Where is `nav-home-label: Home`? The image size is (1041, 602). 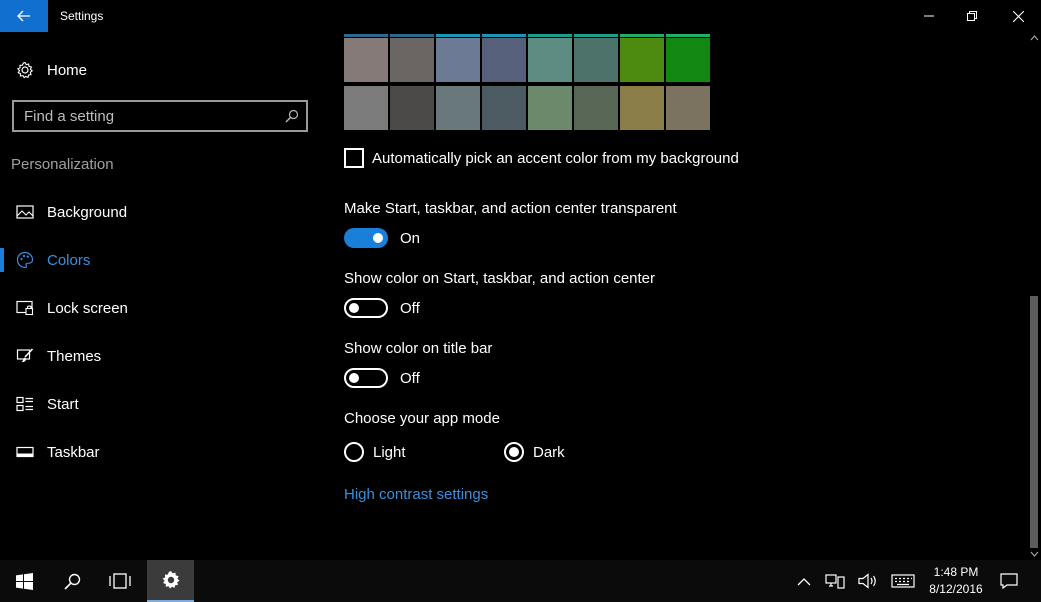 nav-home-label: Home is located at coordinates (67, 70).